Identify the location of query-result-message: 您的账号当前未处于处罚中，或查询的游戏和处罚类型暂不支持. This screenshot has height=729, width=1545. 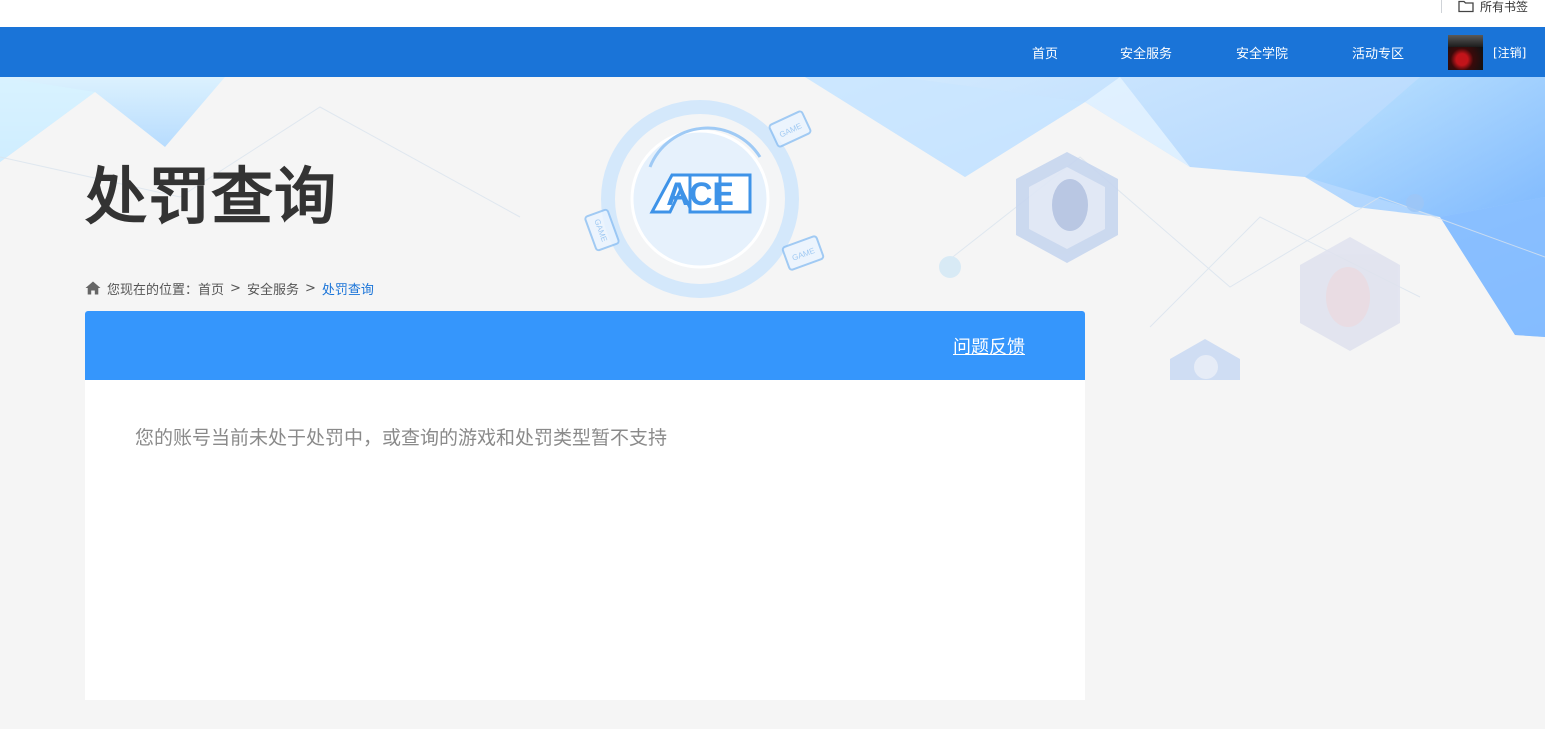
(401, 438).